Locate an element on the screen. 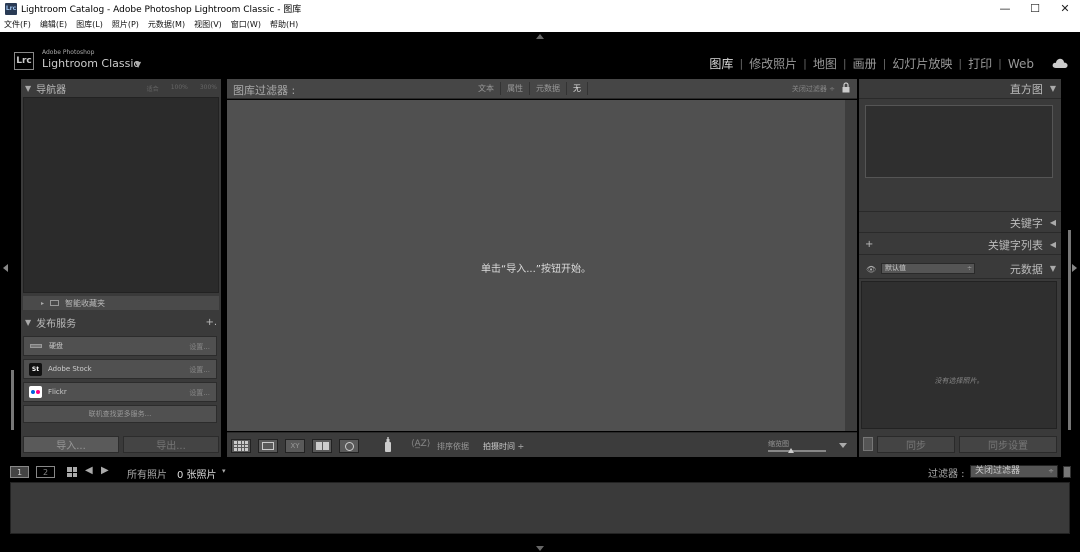 The height and width of the screenshot is (552, 1080). secondary-window-button: 2 is located at coordinates (45, 472).